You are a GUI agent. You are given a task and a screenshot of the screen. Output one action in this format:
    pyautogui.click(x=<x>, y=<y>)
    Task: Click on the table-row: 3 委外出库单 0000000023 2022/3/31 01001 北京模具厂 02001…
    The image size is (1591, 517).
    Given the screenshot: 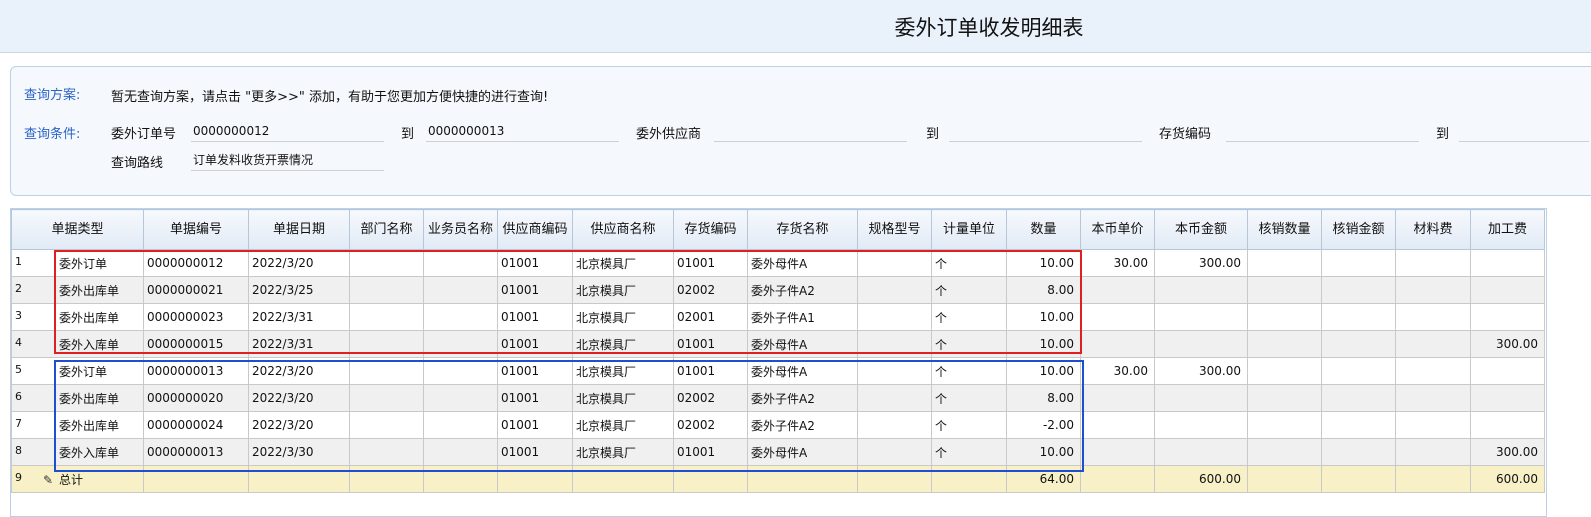 What is the action you would take?
    pyautogui.click(x=778, y=317)
    